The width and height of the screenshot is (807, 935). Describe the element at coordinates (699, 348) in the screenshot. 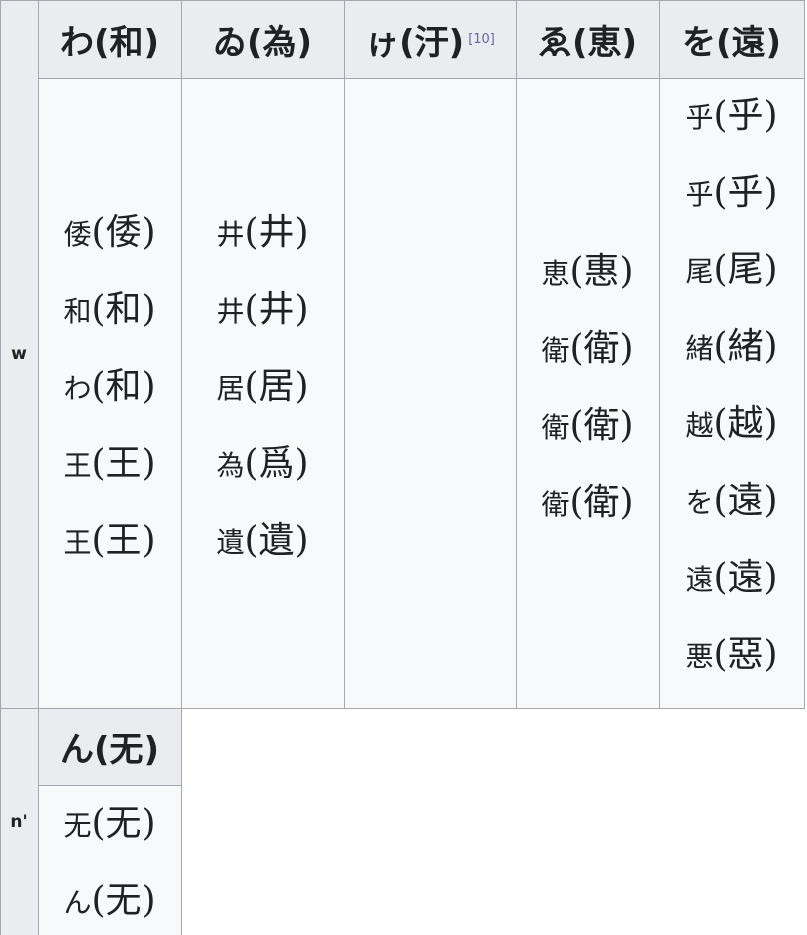

I see `hentaigana-glyph: 緒` at that location.